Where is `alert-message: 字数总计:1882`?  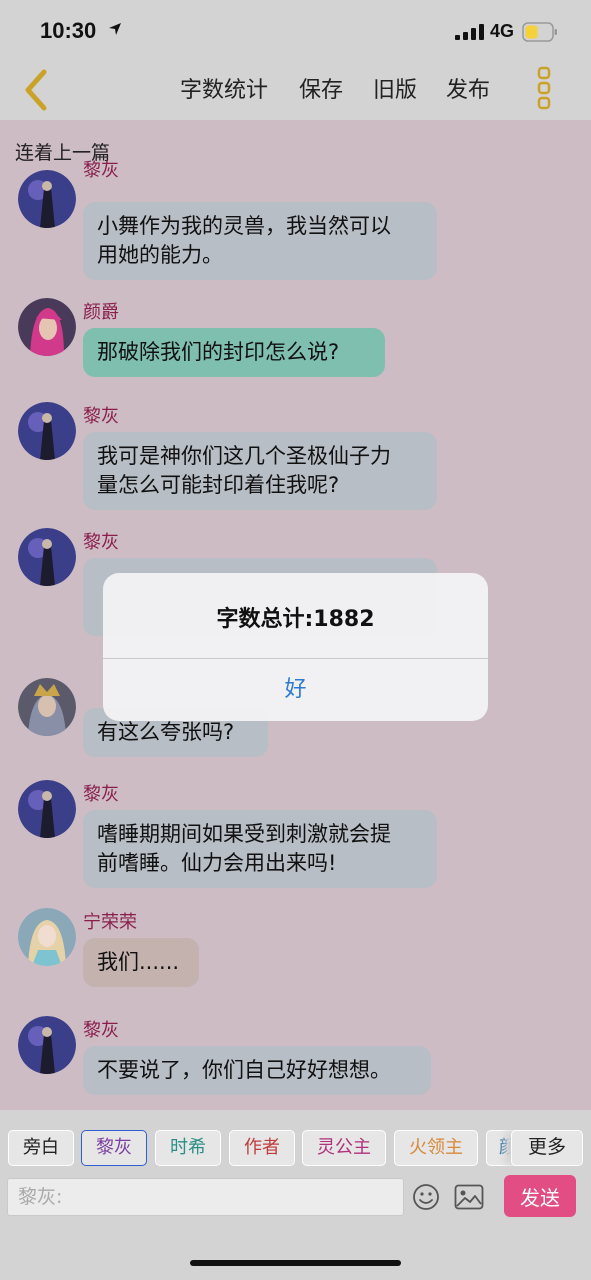 alert-message: 字数总计:1882 is located at coordinates (295, 619).